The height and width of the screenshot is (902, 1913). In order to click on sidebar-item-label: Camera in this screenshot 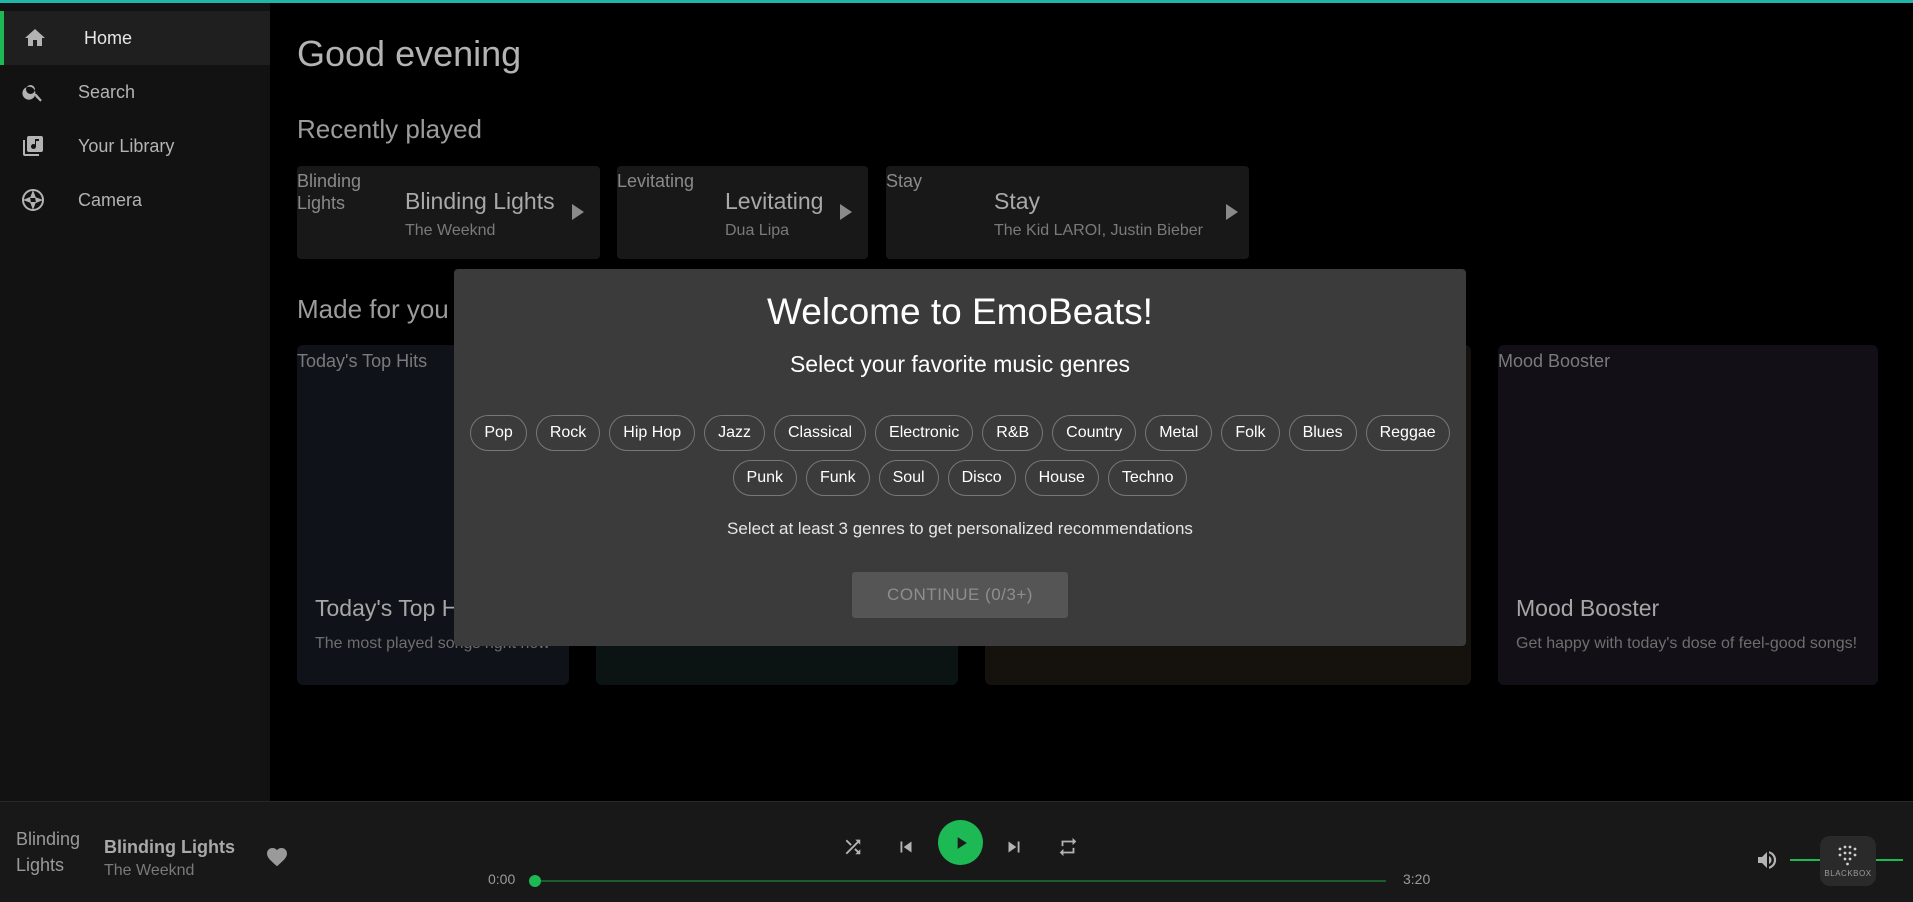, I will do `click(110, 199)`.